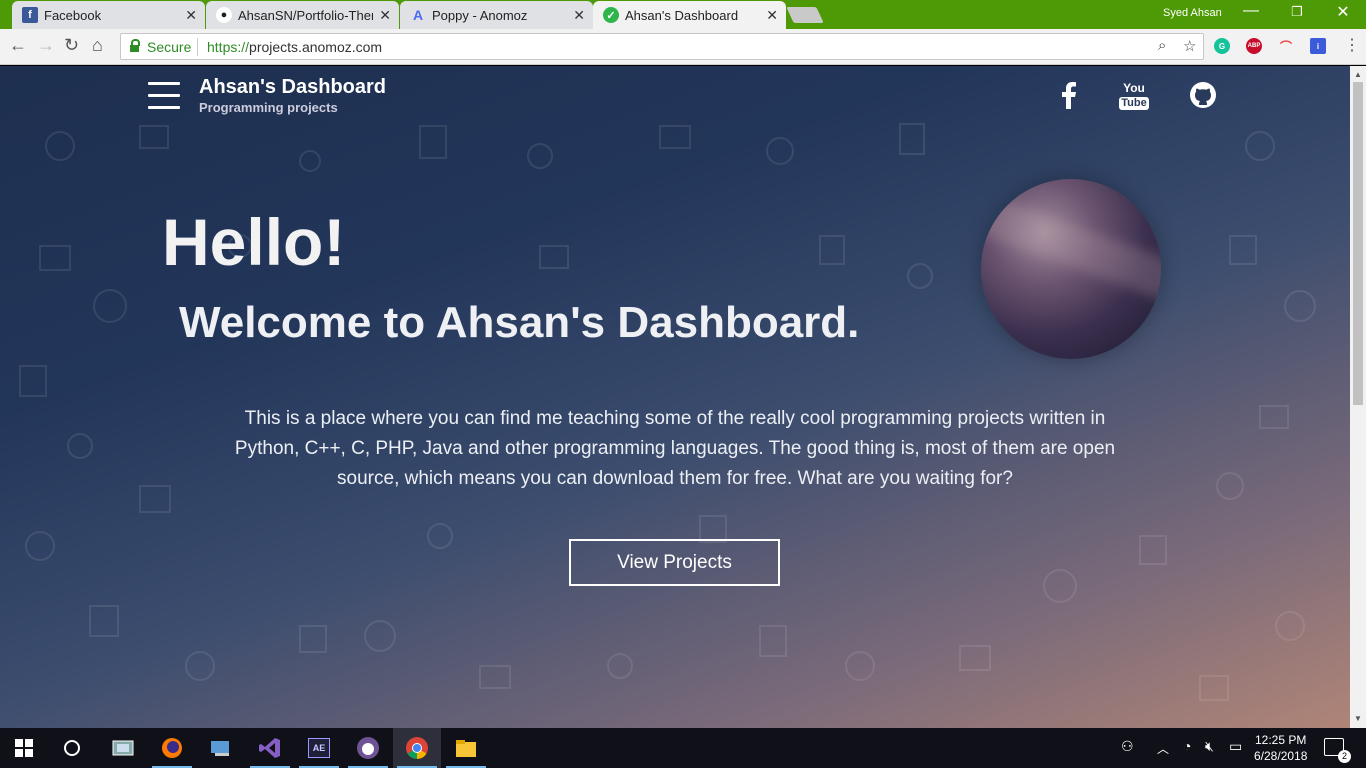 The image size is (1366, 768). I want to click on page-scrollbar: ▲ ▼, so click(1358, 397).